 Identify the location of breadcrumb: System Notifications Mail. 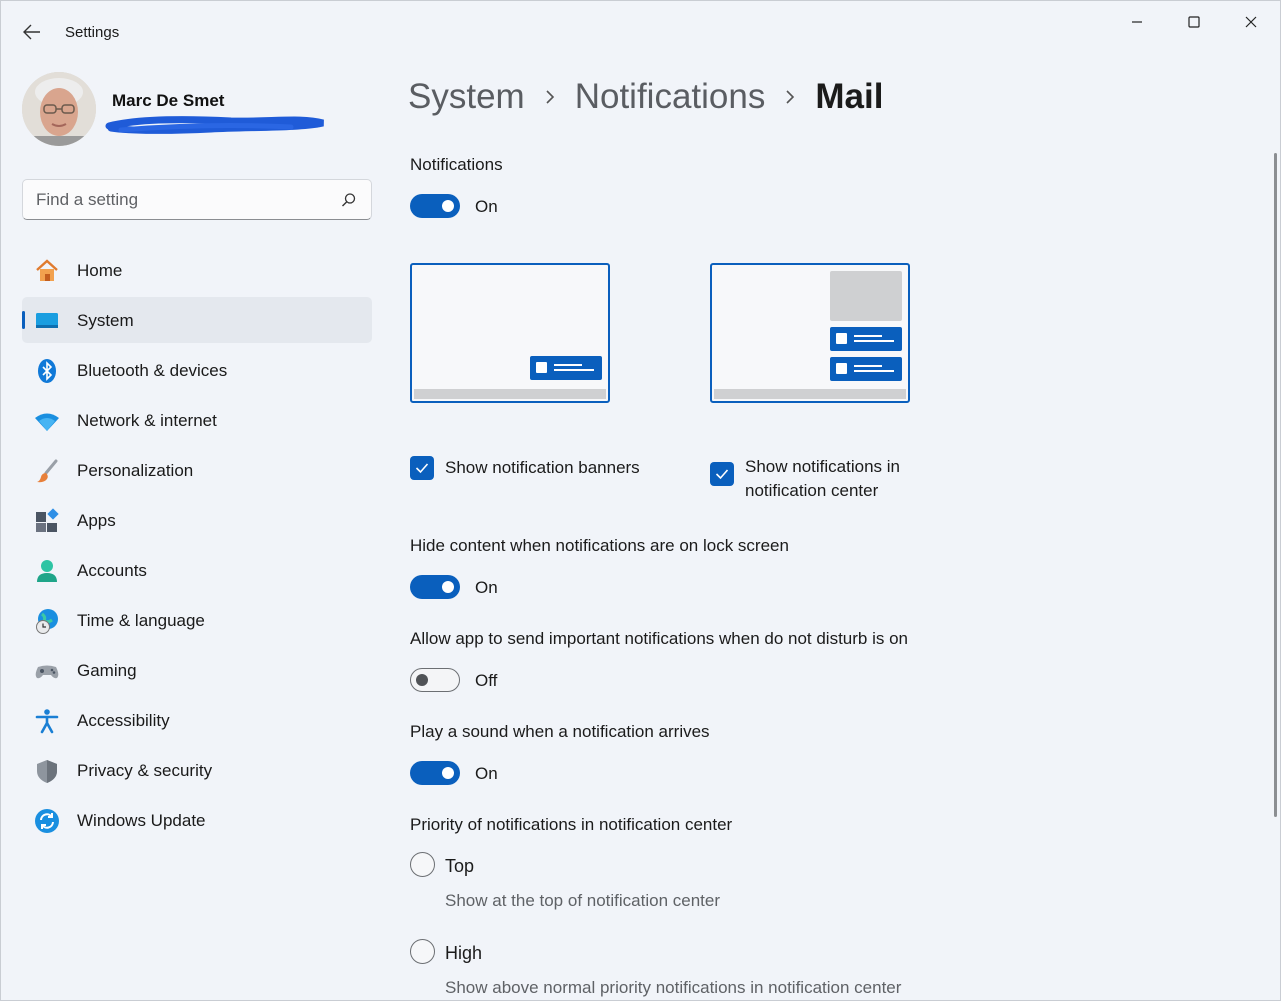
(645, 97).